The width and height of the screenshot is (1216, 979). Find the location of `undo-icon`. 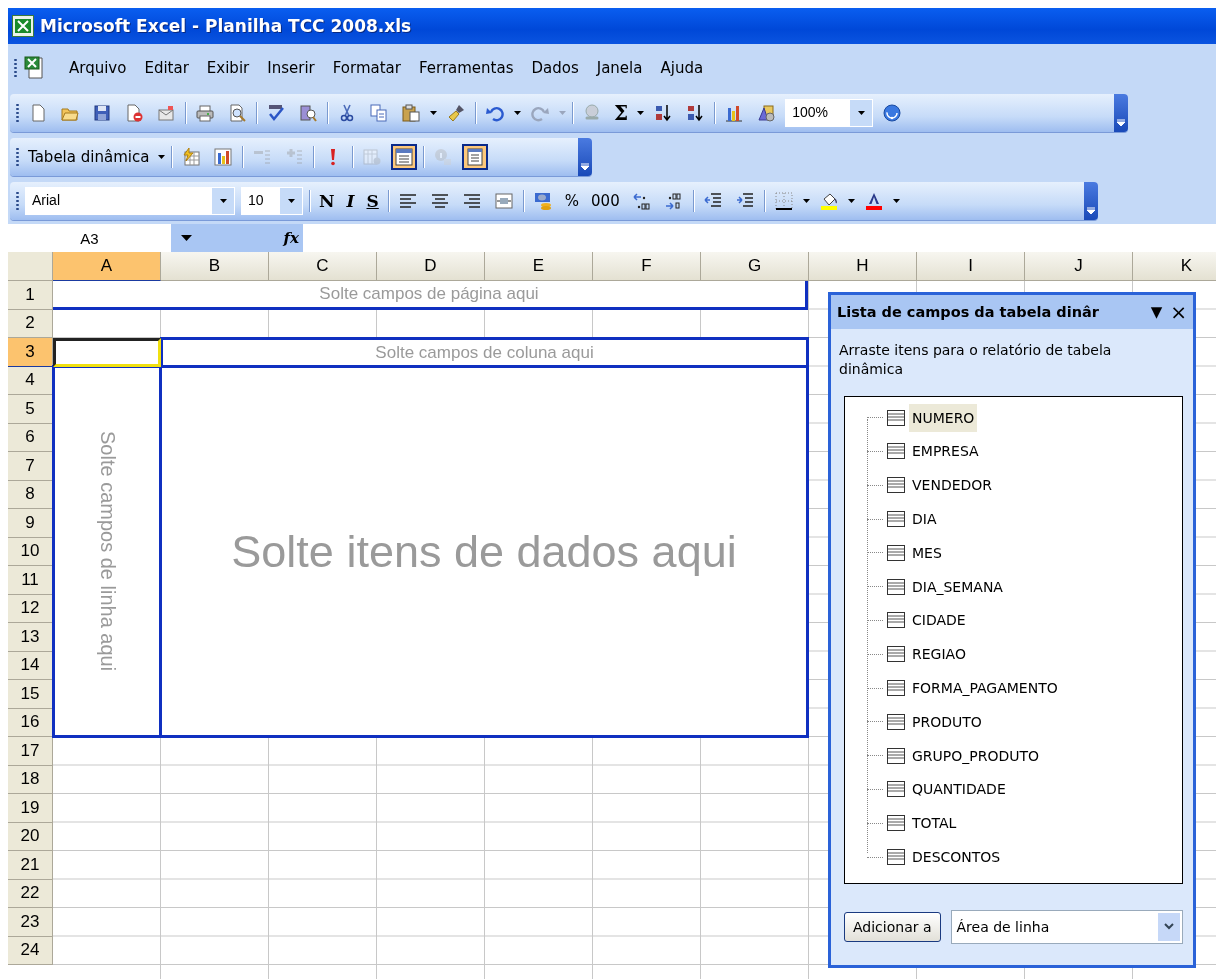

undo-icon is located at coordinates (495, 113).